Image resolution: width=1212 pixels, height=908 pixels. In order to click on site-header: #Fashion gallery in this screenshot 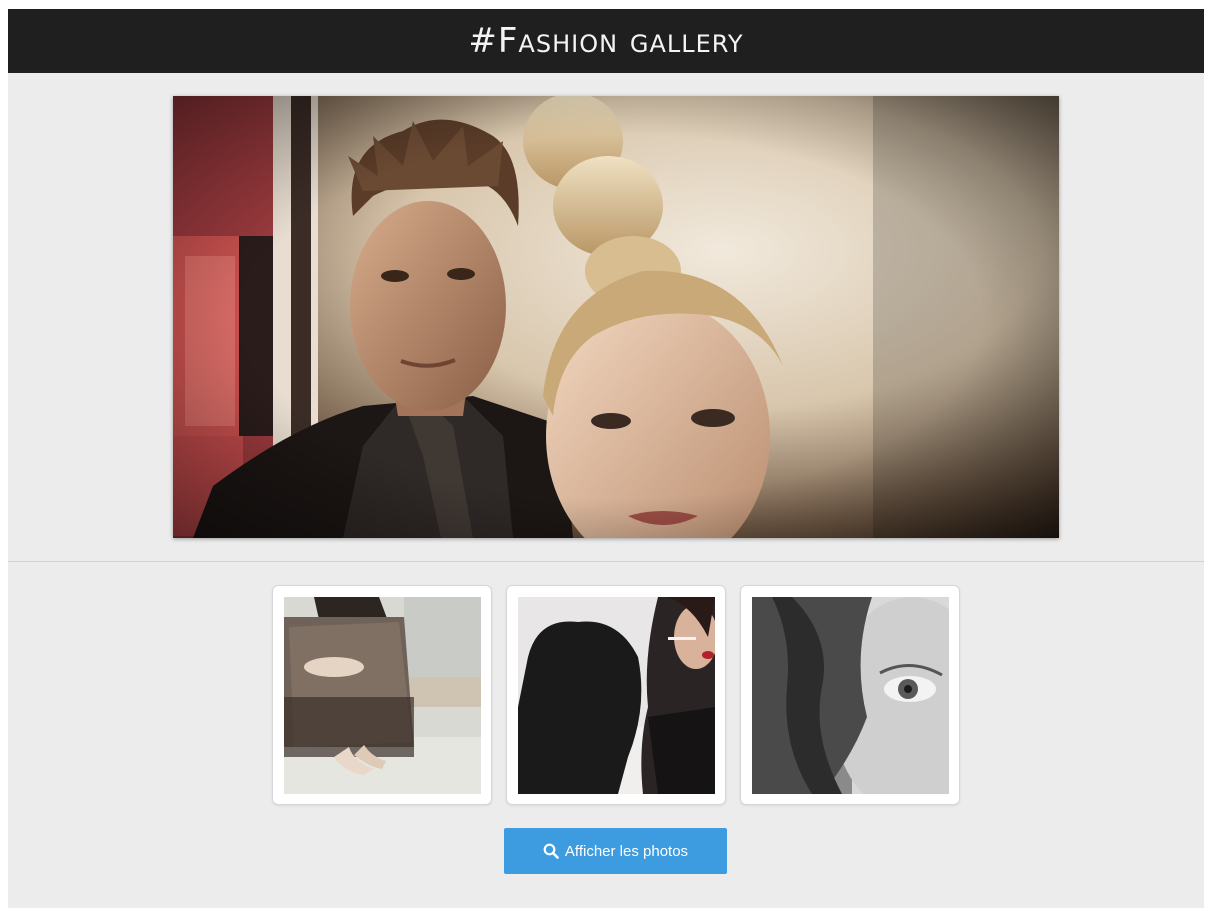, I will do `click(606, 41)`.